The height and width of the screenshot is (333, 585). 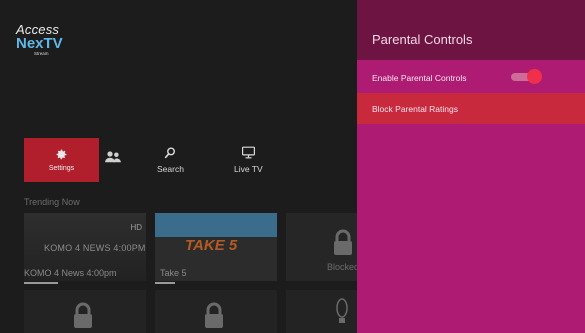 I want to click on nav-profiles, so click(x=113, y=157).